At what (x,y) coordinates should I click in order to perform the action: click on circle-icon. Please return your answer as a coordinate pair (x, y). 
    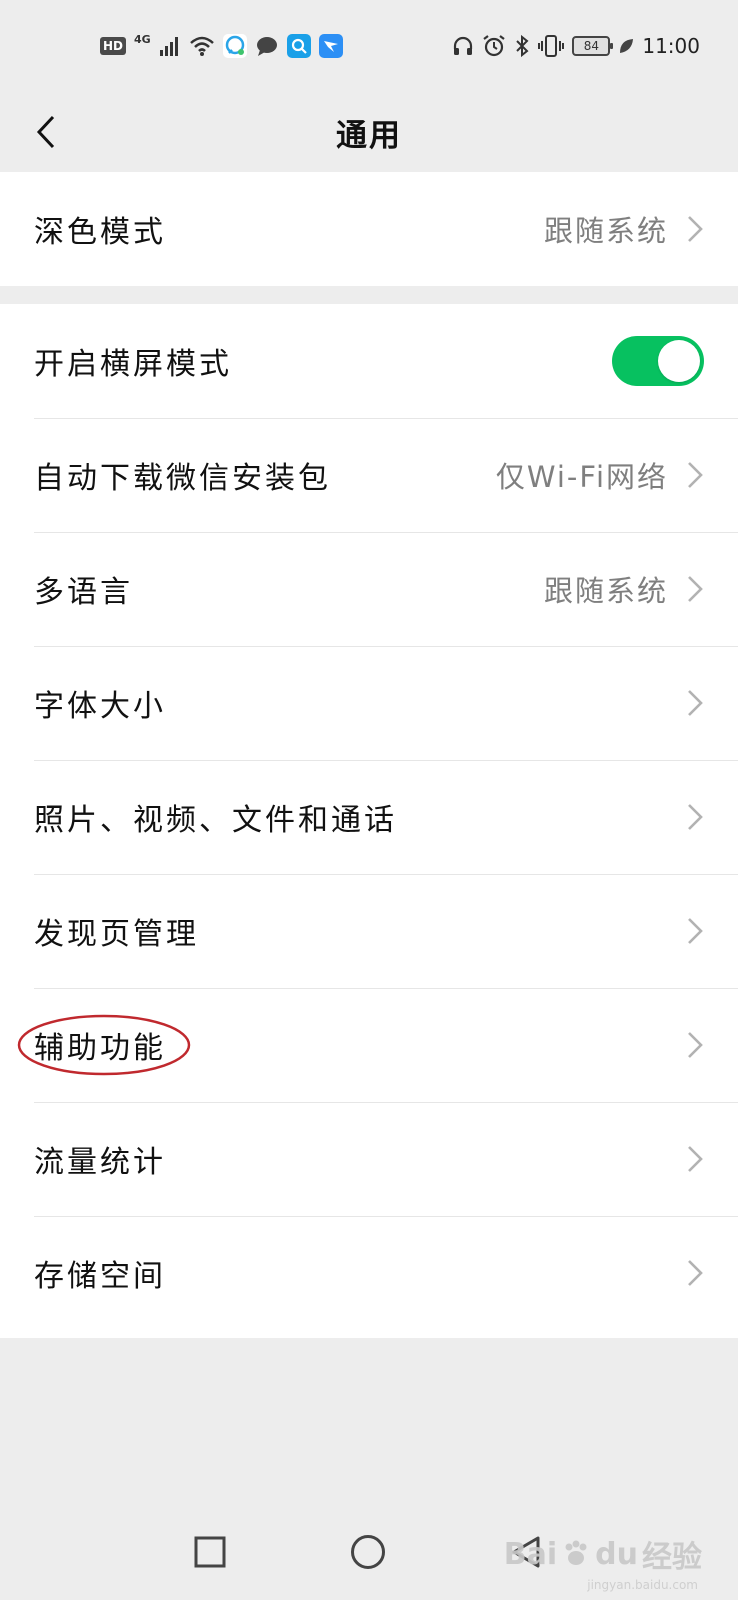
    Looking at the image, I should click on (368, 1552).